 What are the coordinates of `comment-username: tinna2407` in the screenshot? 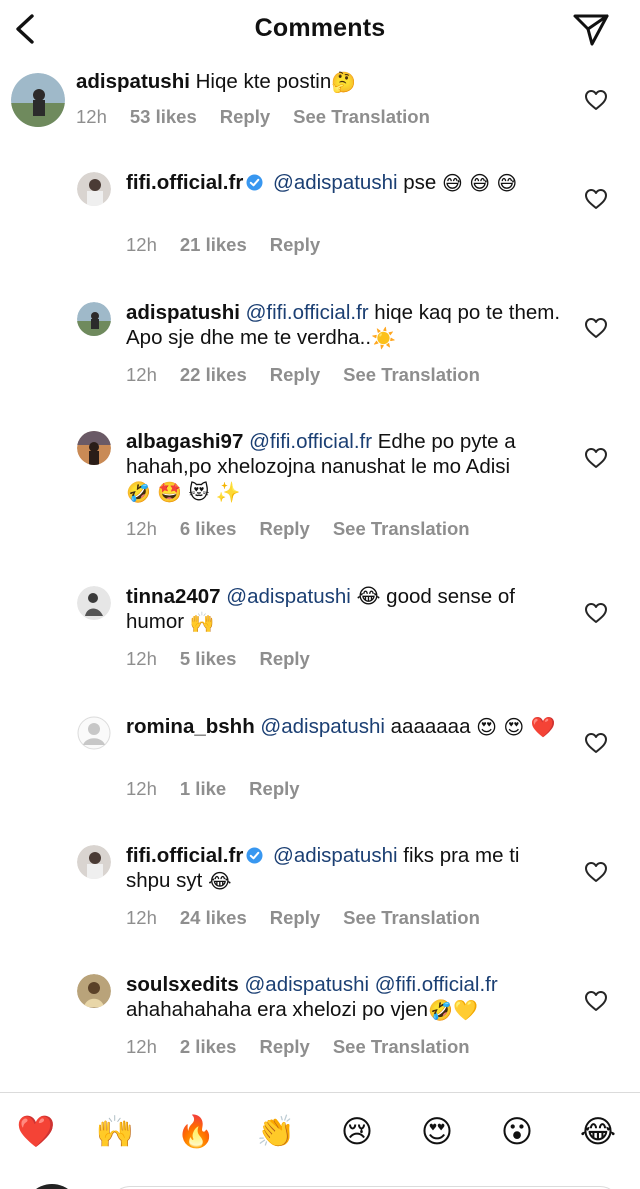 It's located at (173, 596).